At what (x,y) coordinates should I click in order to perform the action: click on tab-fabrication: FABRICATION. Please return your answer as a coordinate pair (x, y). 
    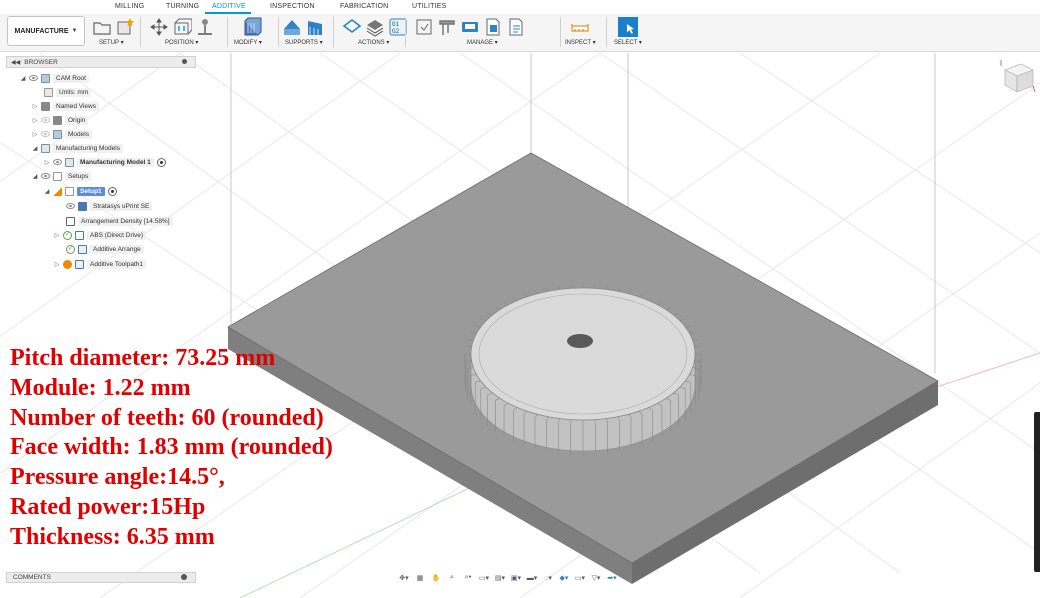
    Looking at the image, I should click on (364, 6).